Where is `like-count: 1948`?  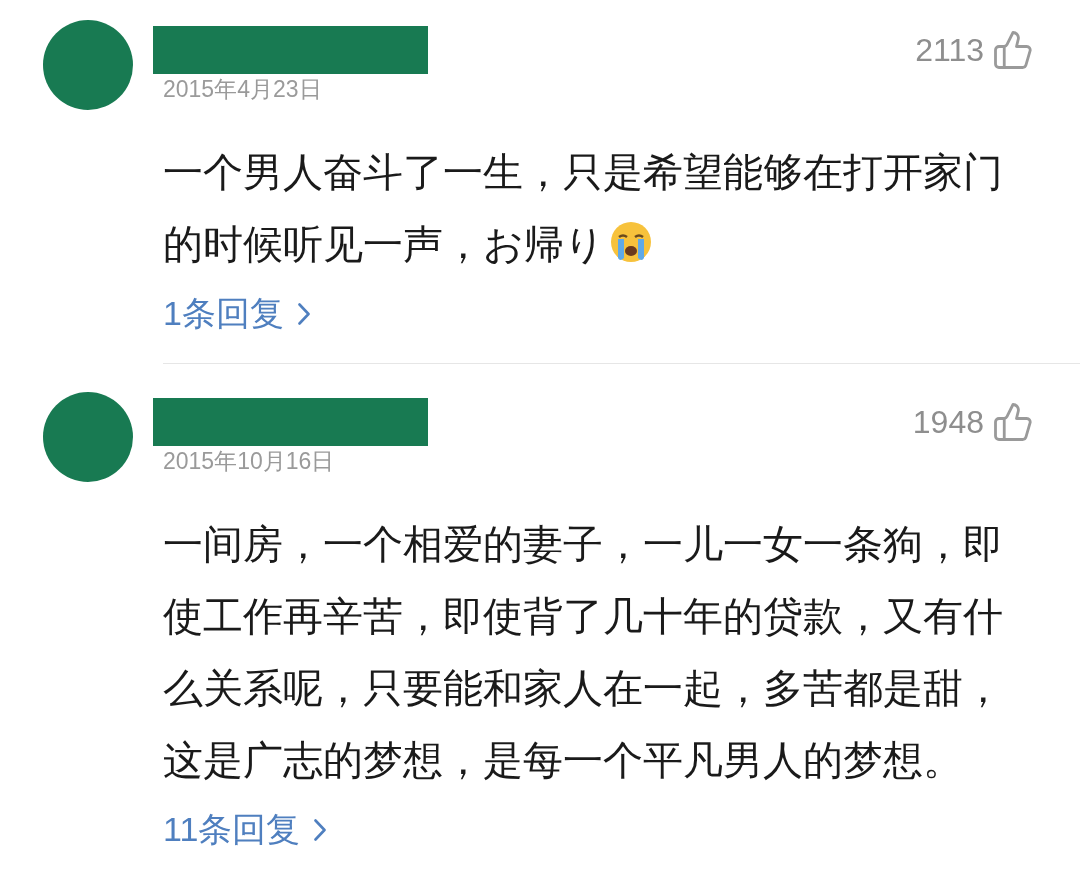 like-count: 1948 is located at coordinates (948, 422).